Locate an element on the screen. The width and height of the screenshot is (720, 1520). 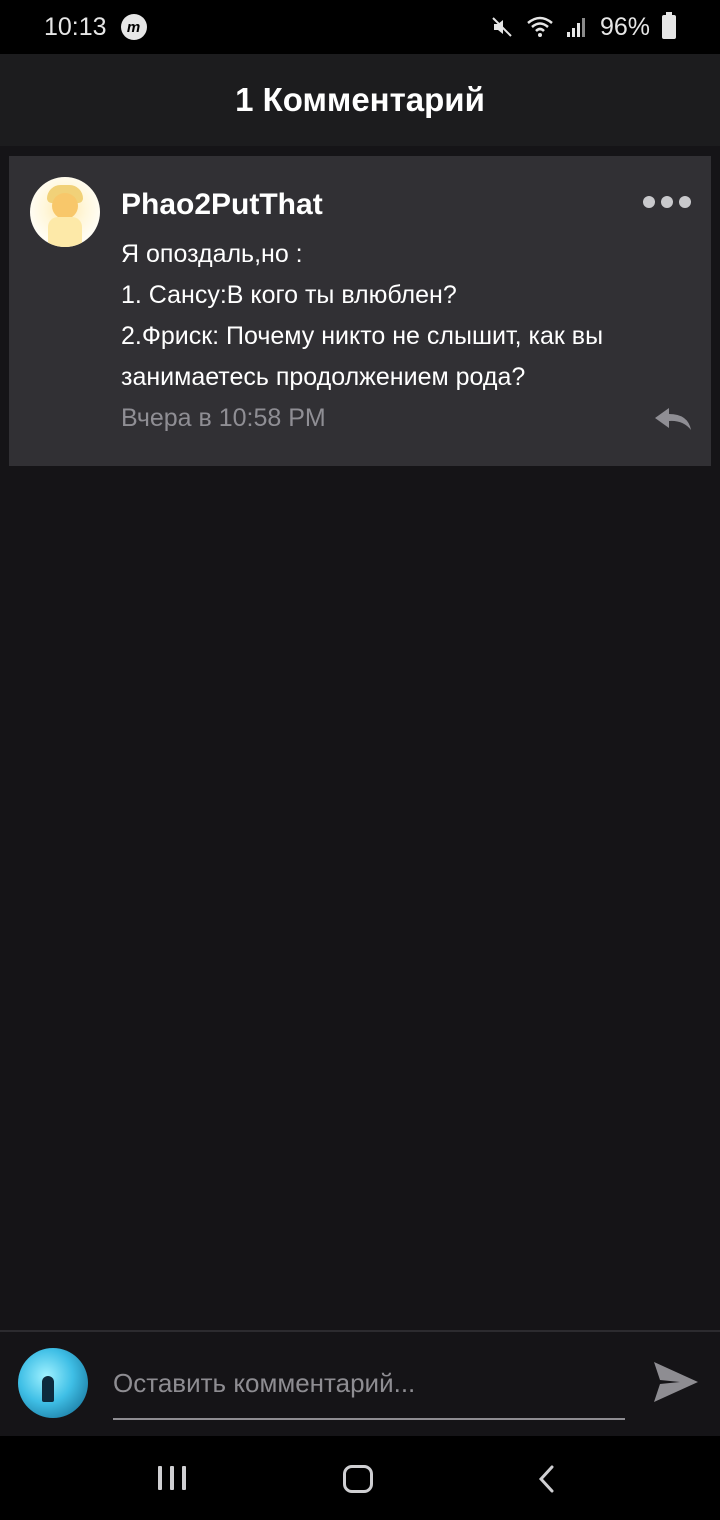
messenger-app-icon: m is located at coordinates (133, 27).